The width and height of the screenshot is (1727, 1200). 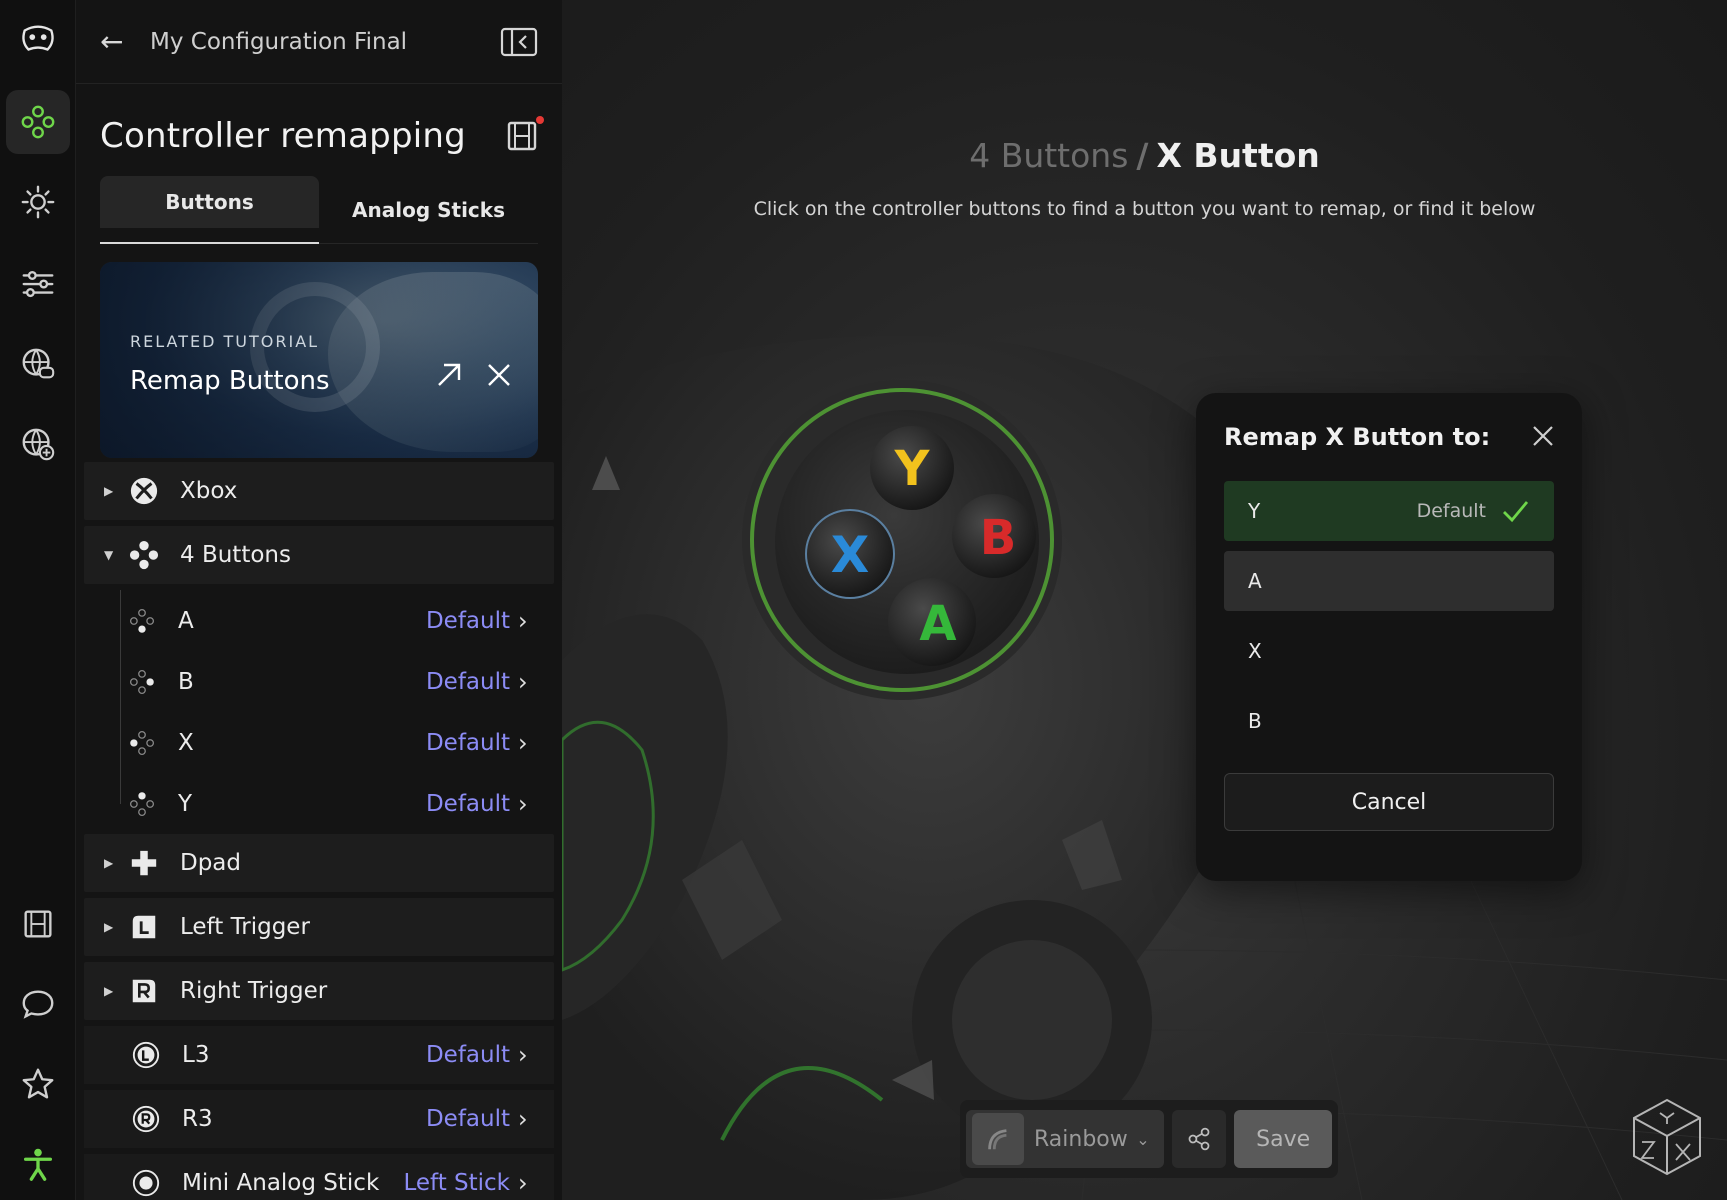 What do you see at coordinates (146, 1119) in the screenshot?
I see `r3-icon` at bounding box center [146, 1119].